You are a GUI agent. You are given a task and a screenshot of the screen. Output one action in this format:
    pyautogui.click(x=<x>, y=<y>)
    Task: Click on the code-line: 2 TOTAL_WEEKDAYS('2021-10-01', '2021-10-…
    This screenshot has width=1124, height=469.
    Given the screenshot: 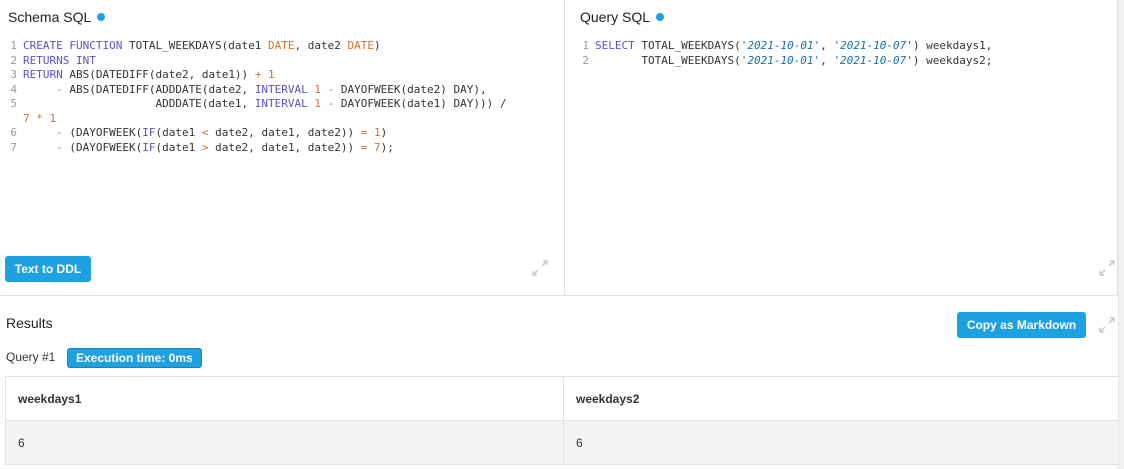 What is the action you would take?
    pyautogui.click(x=841, y=61)
    